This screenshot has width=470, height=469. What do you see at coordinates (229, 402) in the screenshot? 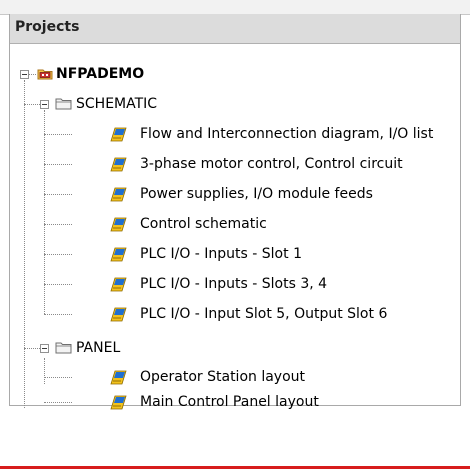
I see `tree-item-drawing: Main Control Panel layout` at bounding box center [229, 402].